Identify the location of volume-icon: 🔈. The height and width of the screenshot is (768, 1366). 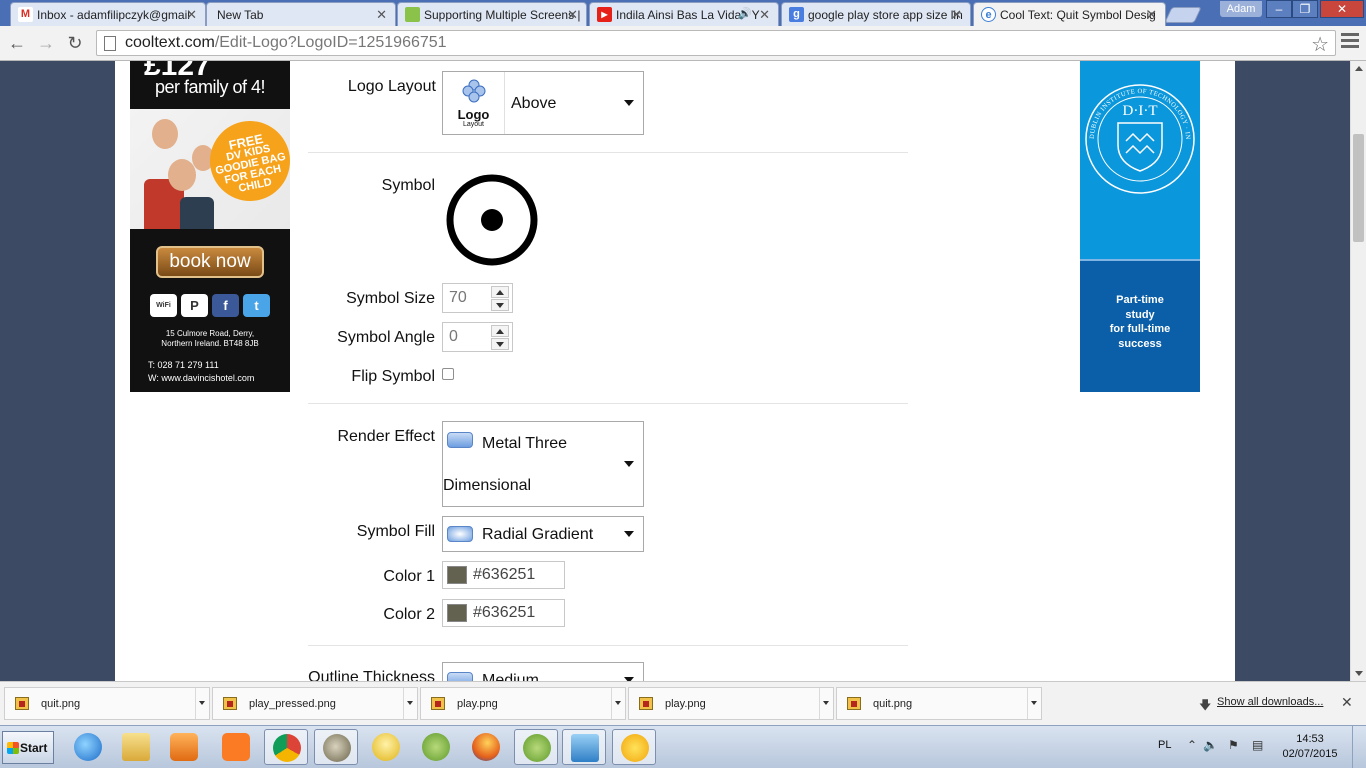
(1210, 745).